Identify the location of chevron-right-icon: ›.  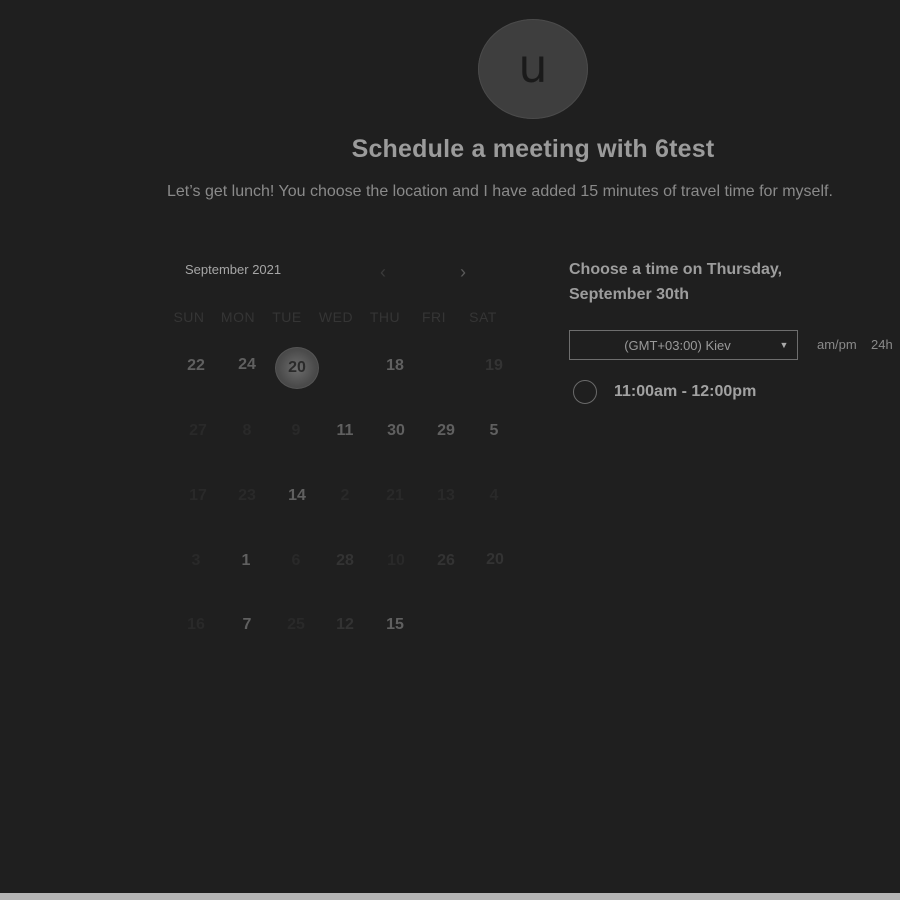
(463, 272).